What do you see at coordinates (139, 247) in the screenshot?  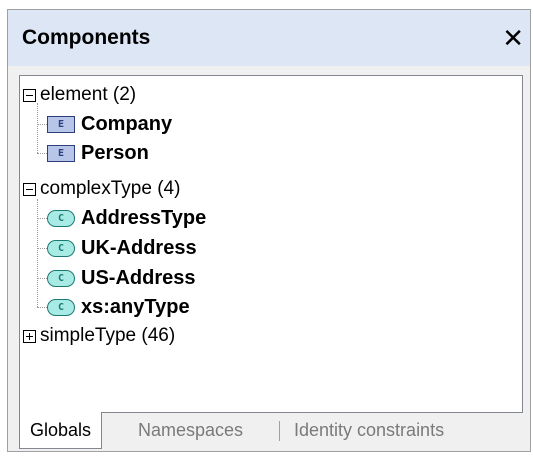 I see `item-label: UK-Address` at bounding box center [139, 247].